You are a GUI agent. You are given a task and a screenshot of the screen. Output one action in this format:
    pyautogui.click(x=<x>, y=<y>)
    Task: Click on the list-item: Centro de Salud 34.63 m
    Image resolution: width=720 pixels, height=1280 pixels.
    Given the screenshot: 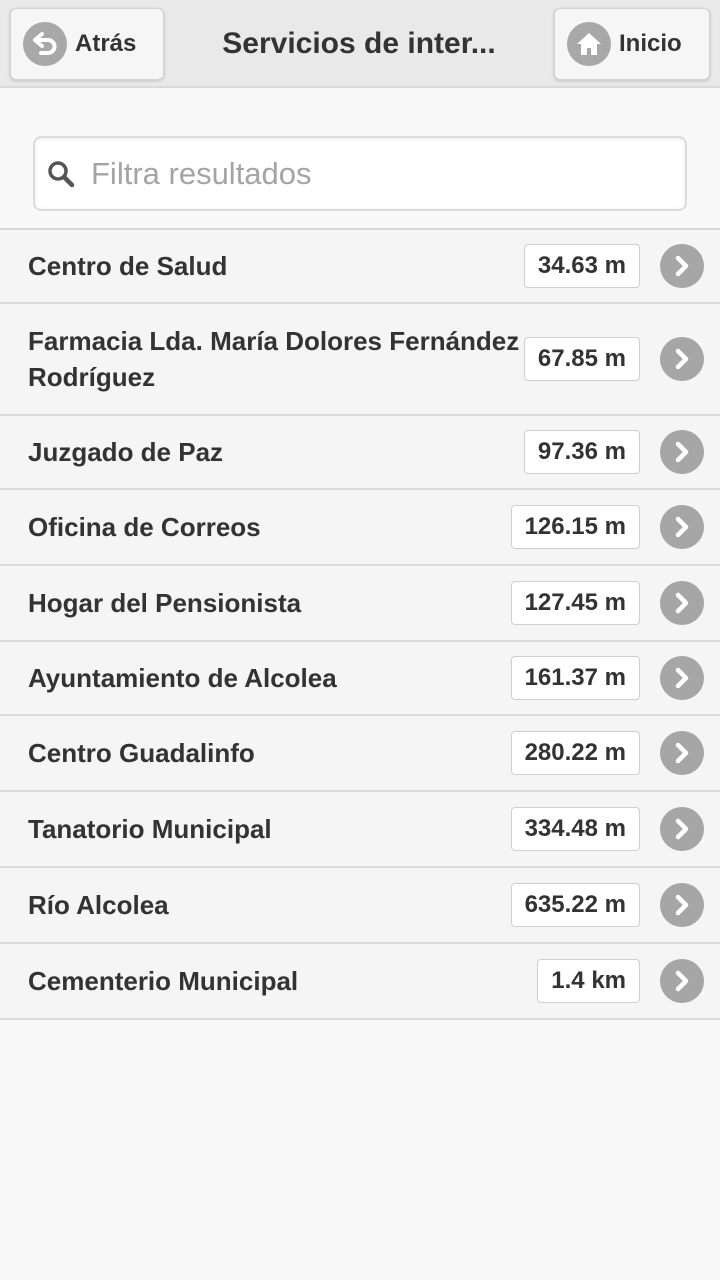 What is the action you would take?
    pyautogui.click(x=360, y=267)
    